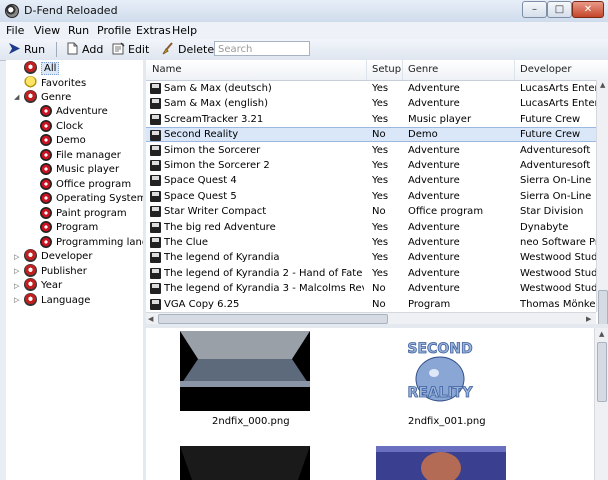  Describe the element at coordinates (371, 135) in the screenshot. I see `table-row: Second Reality No Demo Future Crew` at that location.